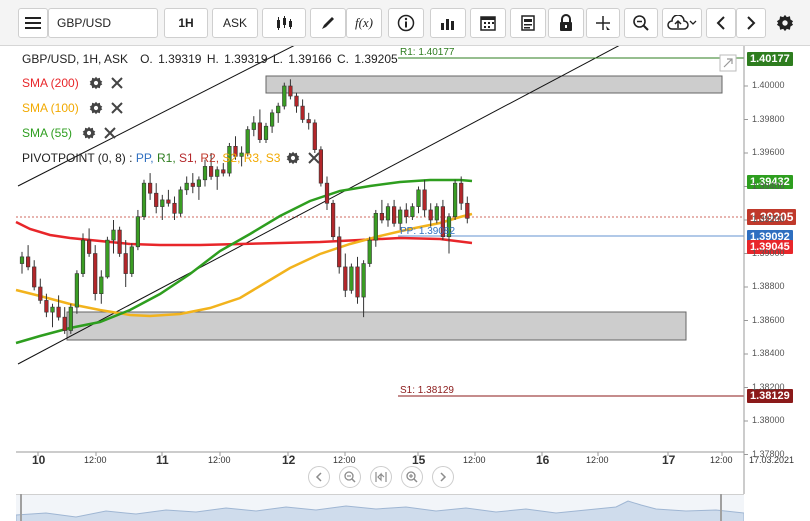  What do you see at coordinates (342, 59) in the screenshot?
I see `close-label: C.` at bounding box center [342, 59].